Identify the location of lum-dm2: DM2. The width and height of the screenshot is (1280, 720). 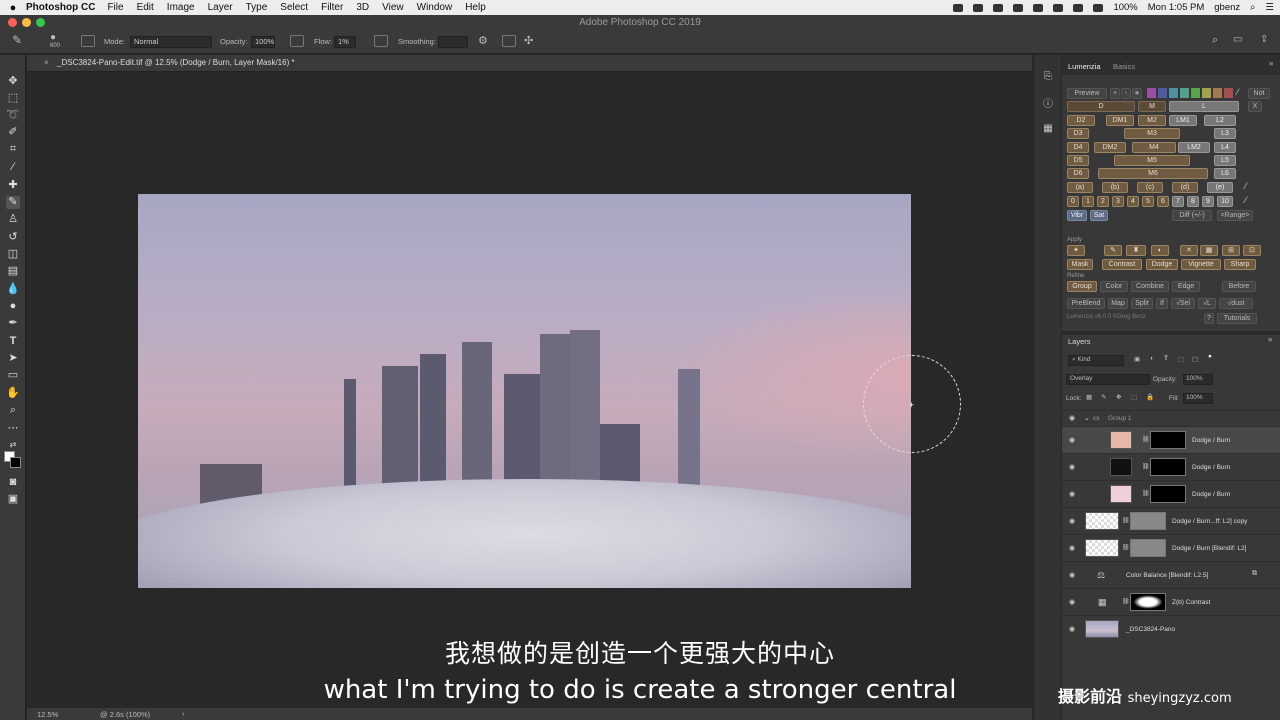
(1110, 147).